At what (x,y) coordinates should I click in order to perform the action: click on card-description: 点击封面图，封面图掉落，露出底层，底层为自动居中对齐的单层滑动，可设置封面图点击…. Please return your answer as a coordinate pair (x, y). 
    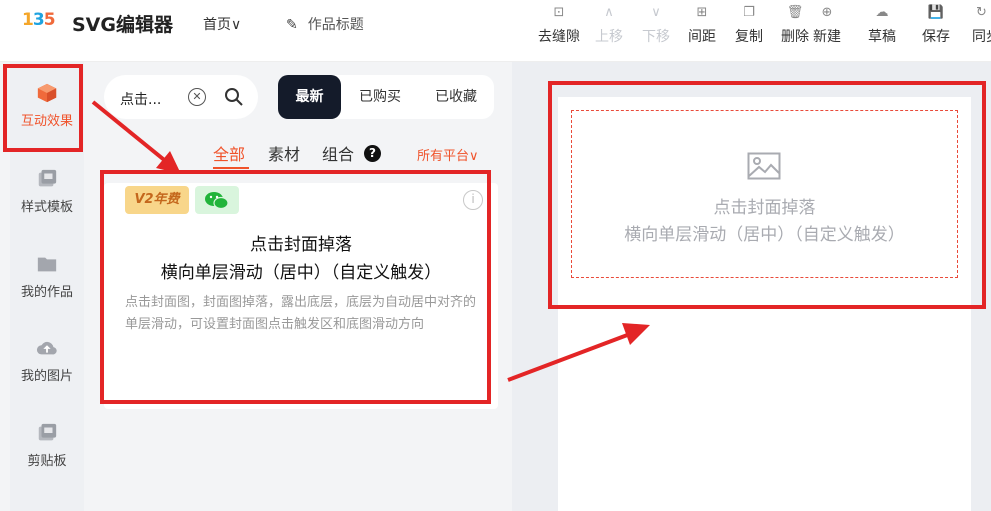
    Looking at the image, I should click on (301, 313).